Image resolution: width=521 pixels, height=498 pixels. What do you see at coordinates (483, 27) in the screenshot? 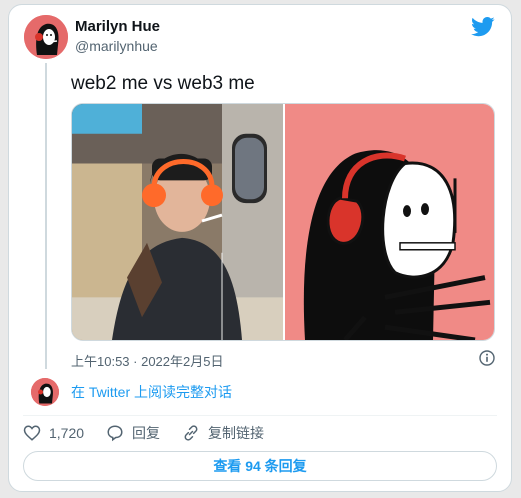
I see `twitter-bird-icon` at bounding box center [483, 27].